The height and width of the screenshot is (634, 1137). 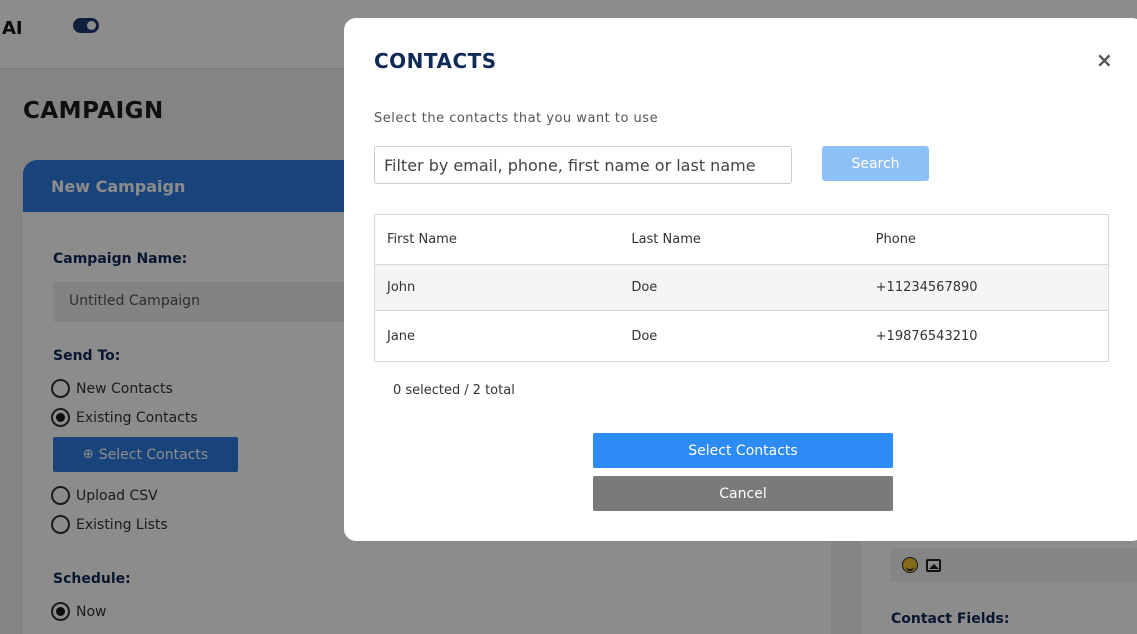 What do you see at coordinates (1104, 60) in the screenshot?
I see `close-icon: ×` at bounding box center [1104, 60].